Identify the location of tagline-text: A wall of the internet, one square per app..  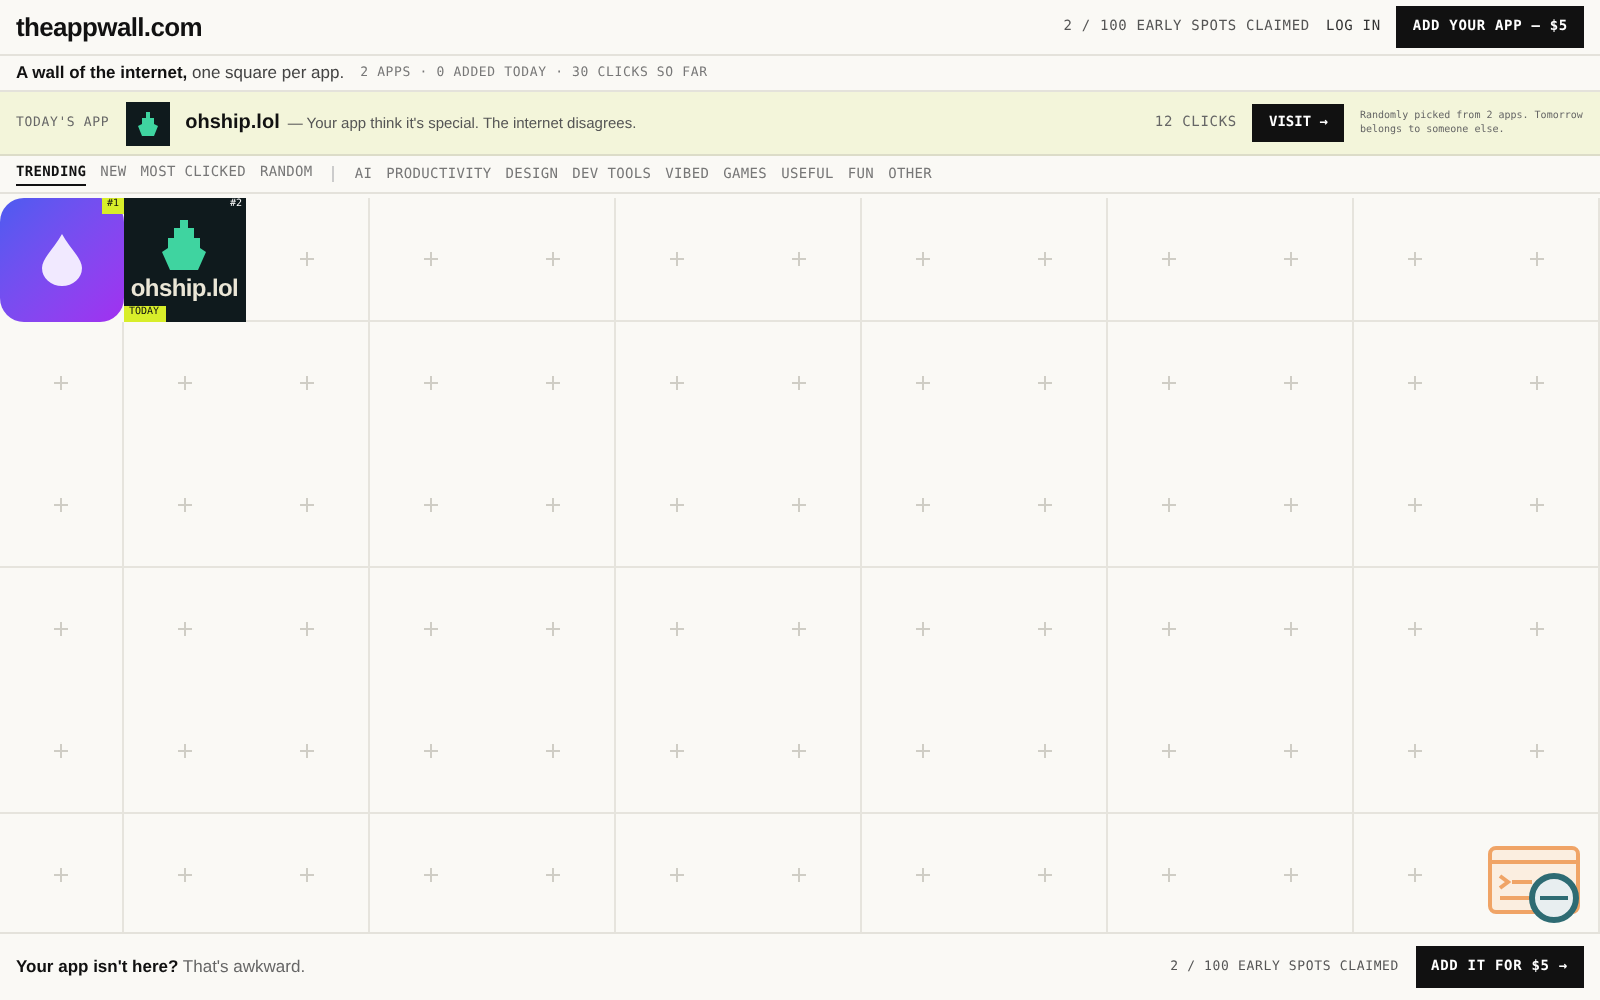
(180, 73).